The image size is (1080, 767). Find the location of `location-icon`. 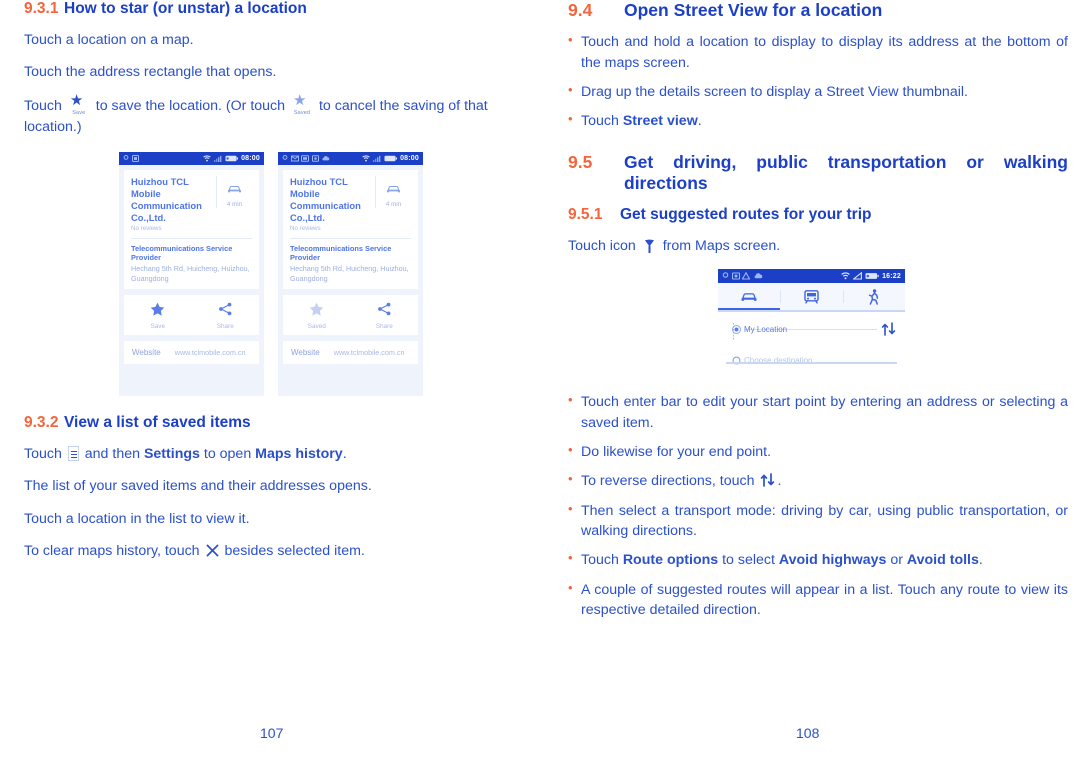

location-icon is located at coordinates (285, 157).